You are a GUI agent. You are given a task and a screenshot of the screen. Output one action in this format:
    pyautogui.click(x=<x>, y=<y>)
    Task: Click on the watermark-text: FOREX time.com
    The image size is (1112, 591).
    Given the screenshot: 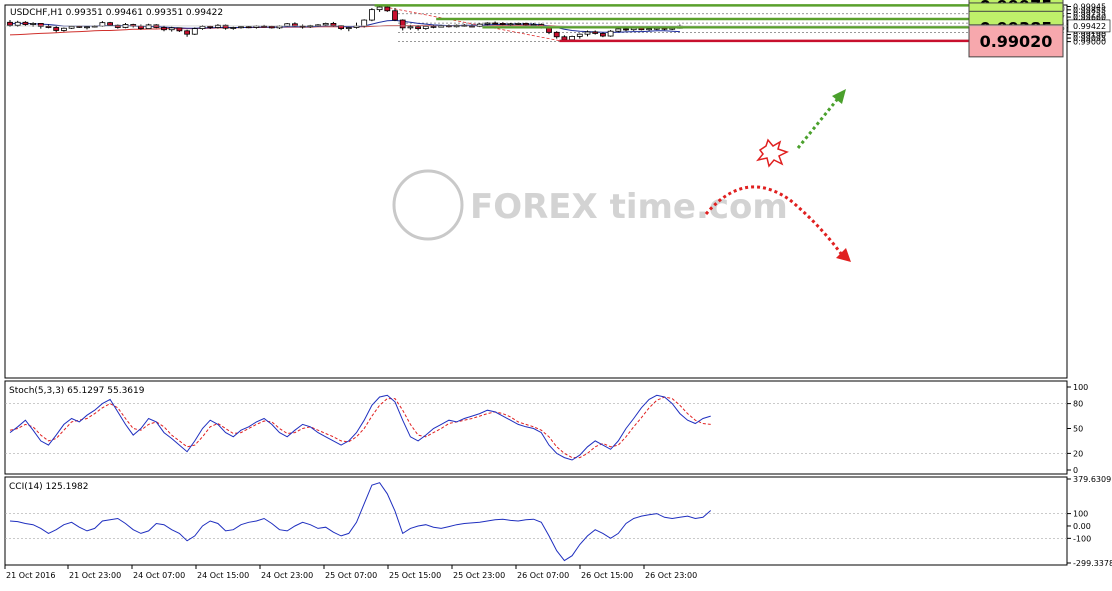 What is the action you would take?
    pyautogui.click(x=629, y=207)
    